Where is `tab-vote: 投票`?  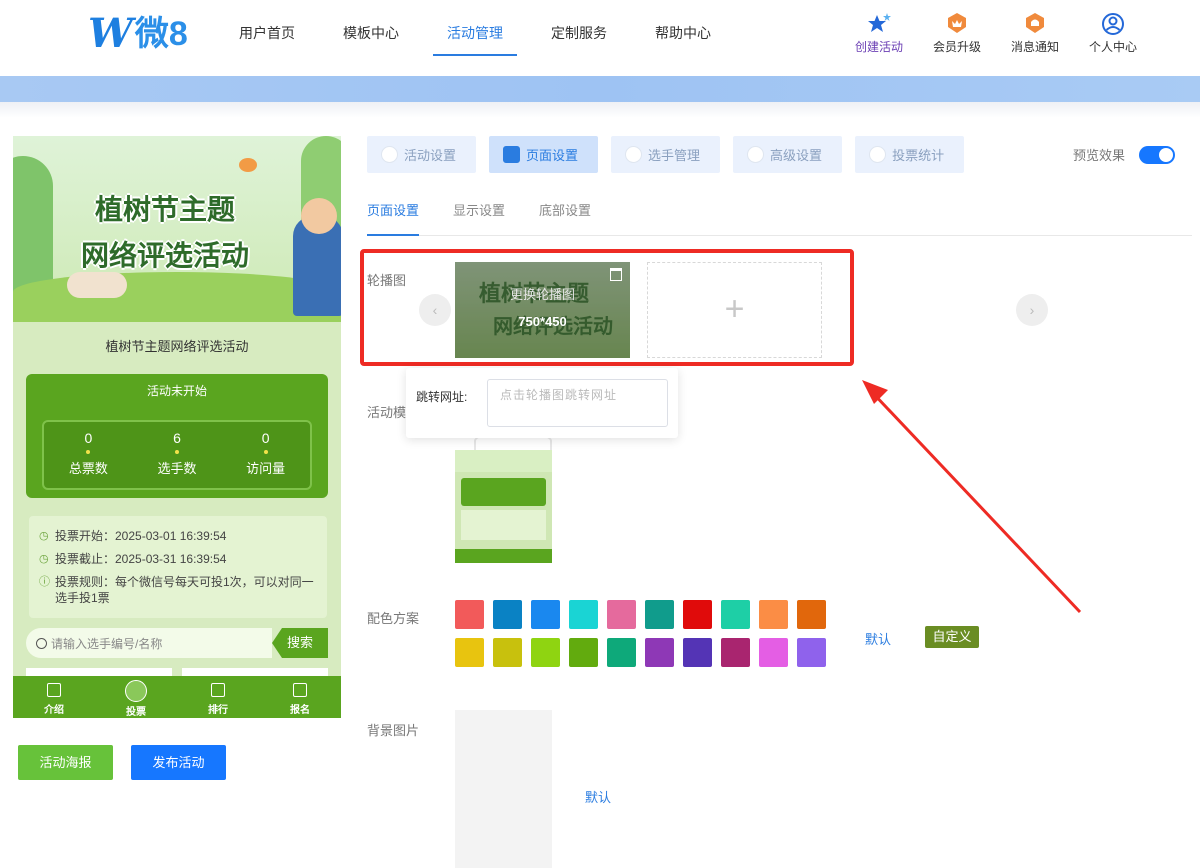
tab-vote: 投票 is located at coordinates (136, 697).